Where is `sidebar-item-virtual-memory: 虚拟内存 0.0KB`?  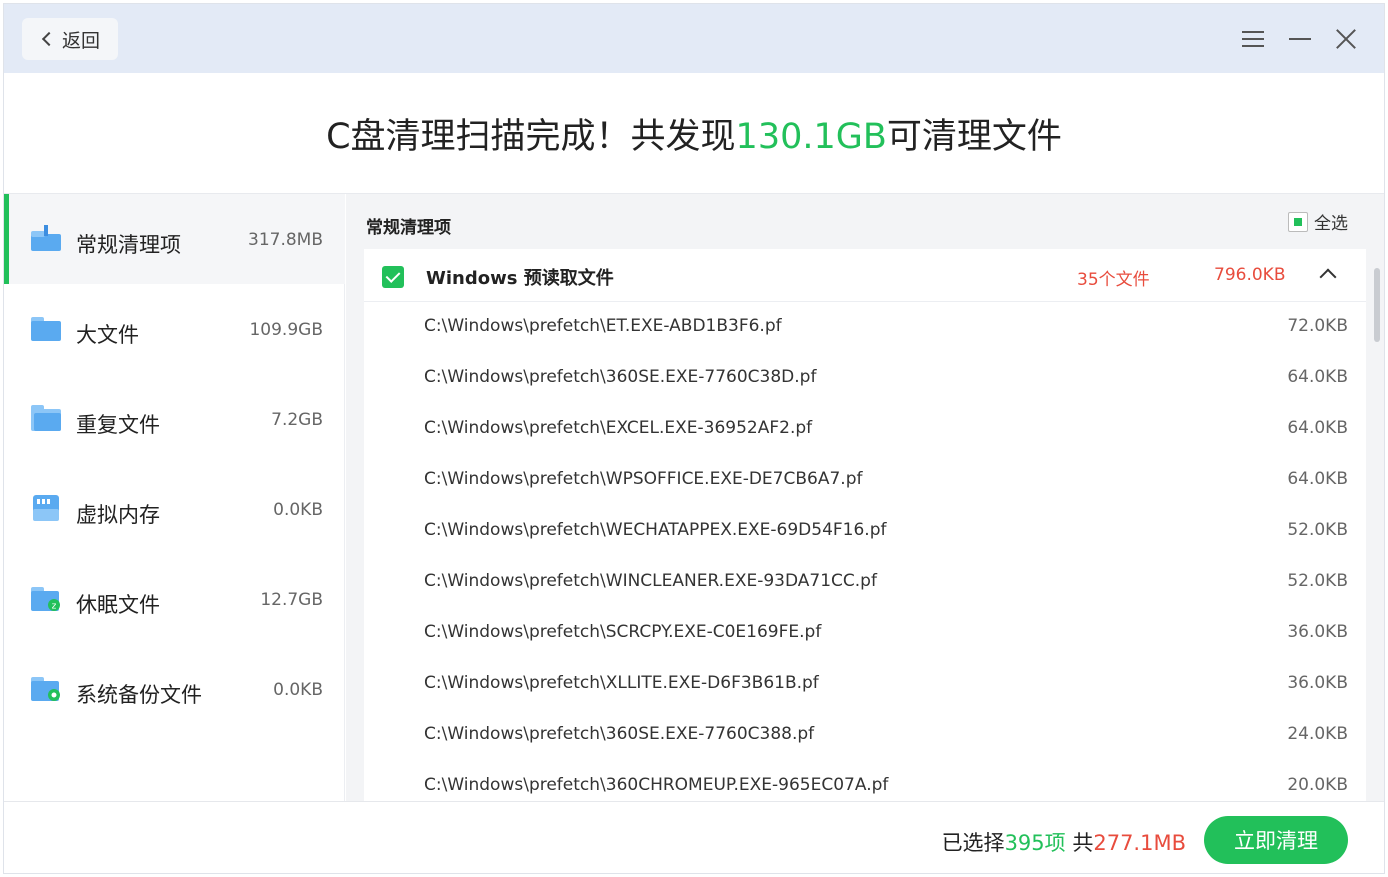 sidebar-item-virtual-memory: 虚拟内存 0.0KB is located at coordinates (174, 509).